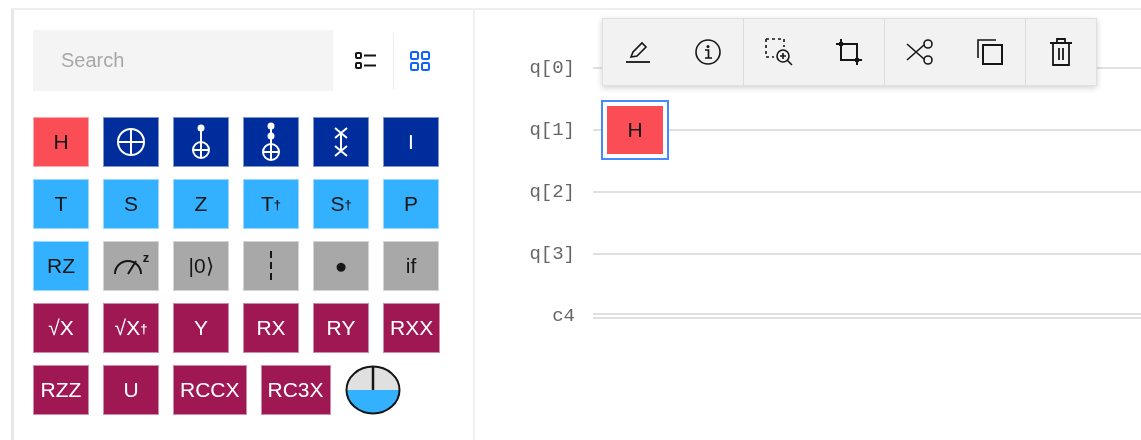  What do you see at coordinates (61, 390) in the screenshot?
I see `gate-button: RZZ` at bounding box center [61, 390].